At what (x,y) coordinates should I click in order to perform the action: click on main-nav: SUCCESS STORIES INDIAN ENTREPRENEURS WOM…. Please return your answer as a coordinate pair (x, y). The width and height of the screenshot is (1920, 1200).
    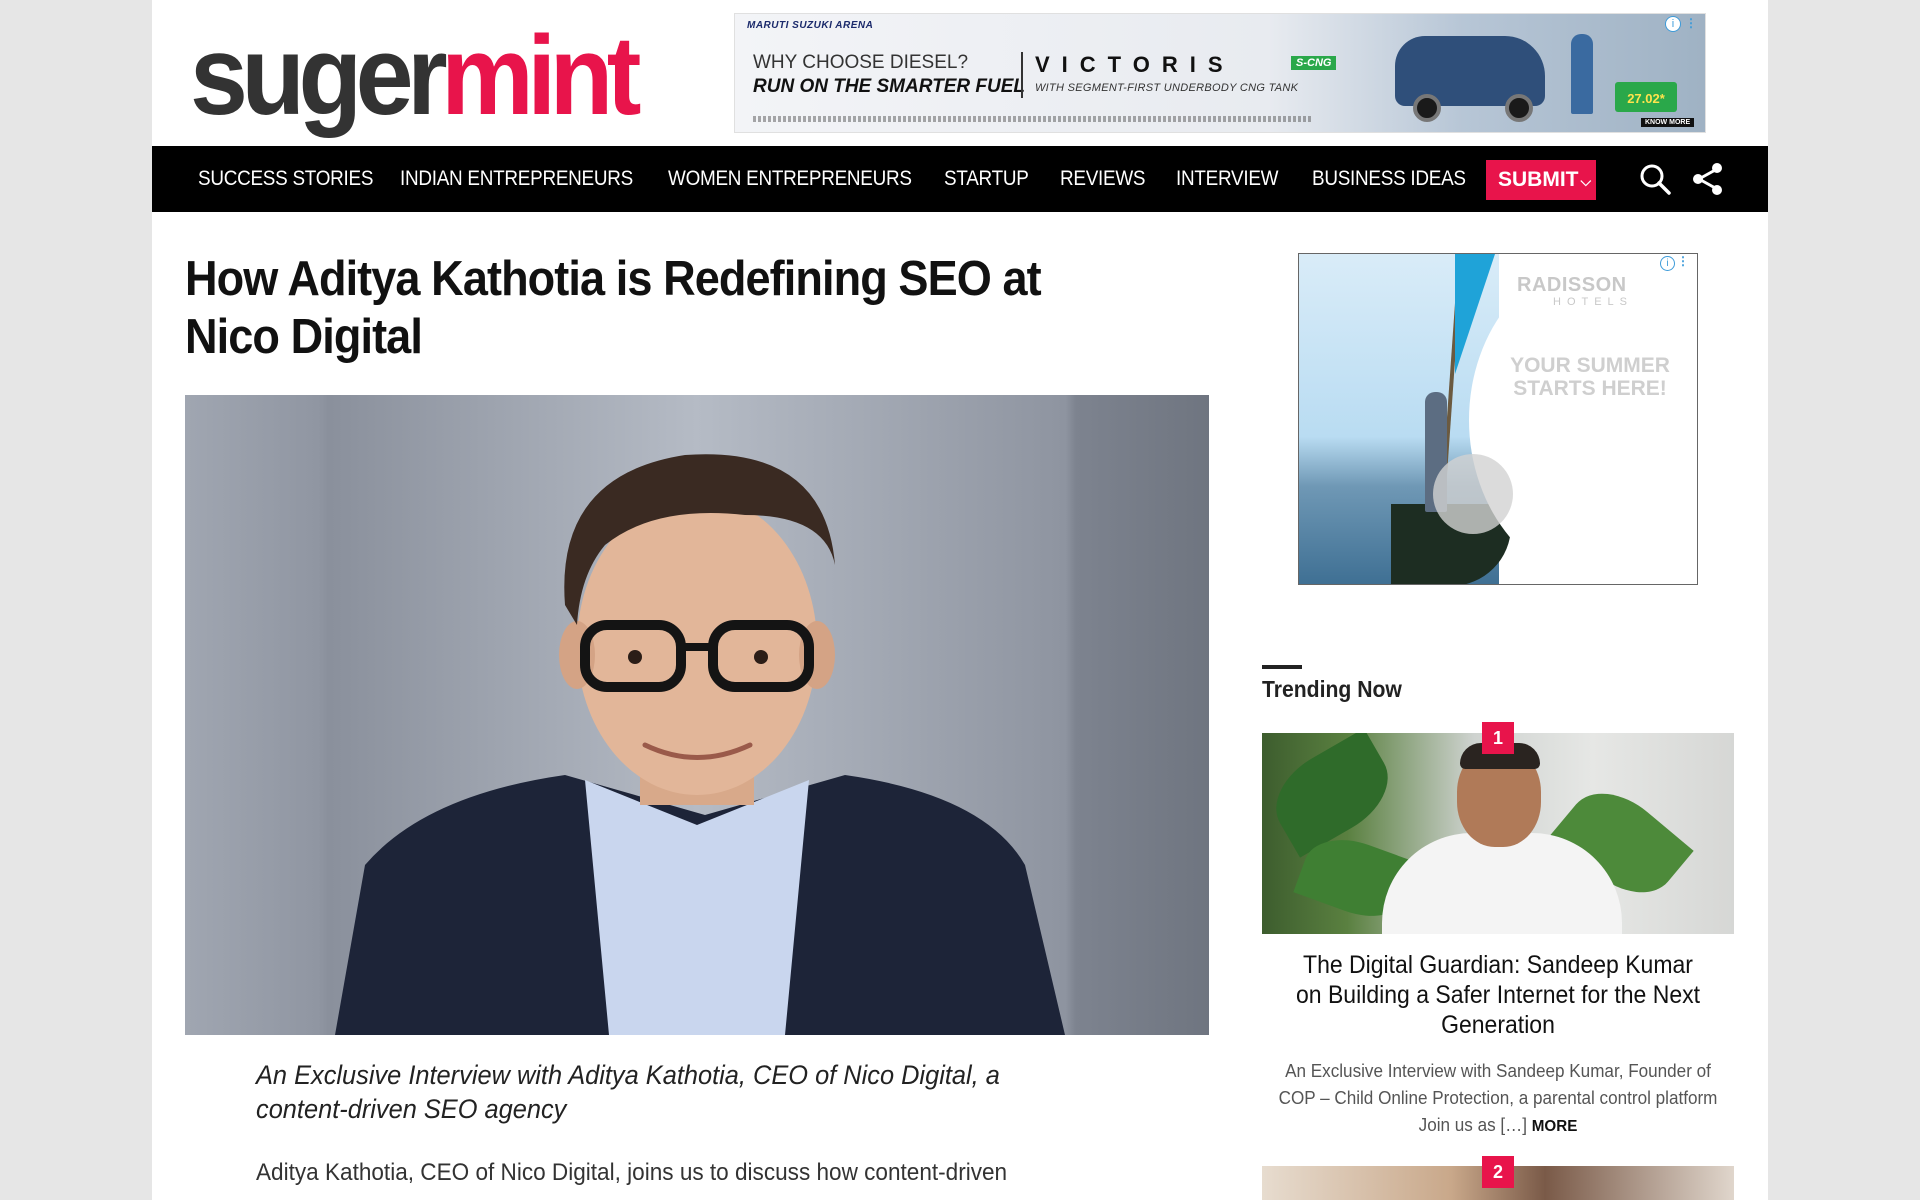
    Looking at the image, I should click on (960, 179).